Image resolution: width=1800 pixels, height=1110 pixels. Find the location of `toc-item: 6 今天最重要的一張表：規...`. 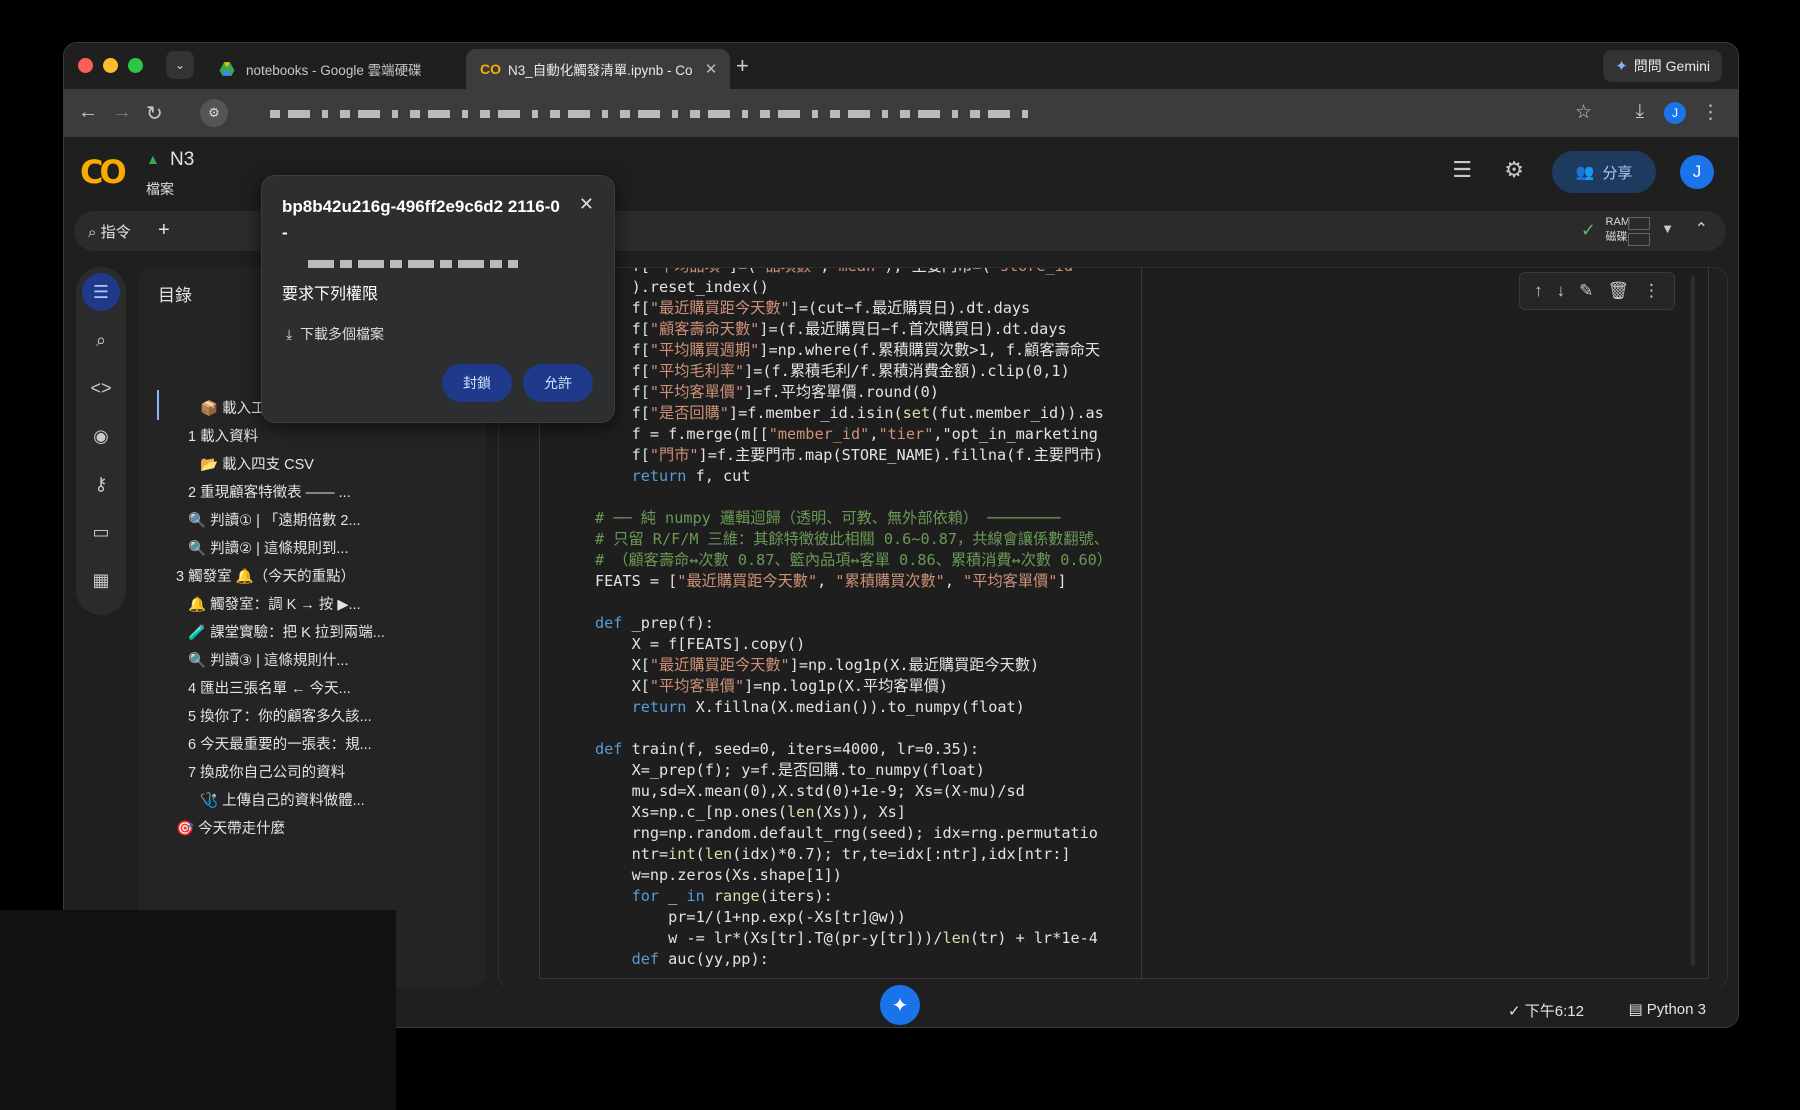

toc-item: 6 今天最重要的一張表：規... is located at coordinates (280, 743).